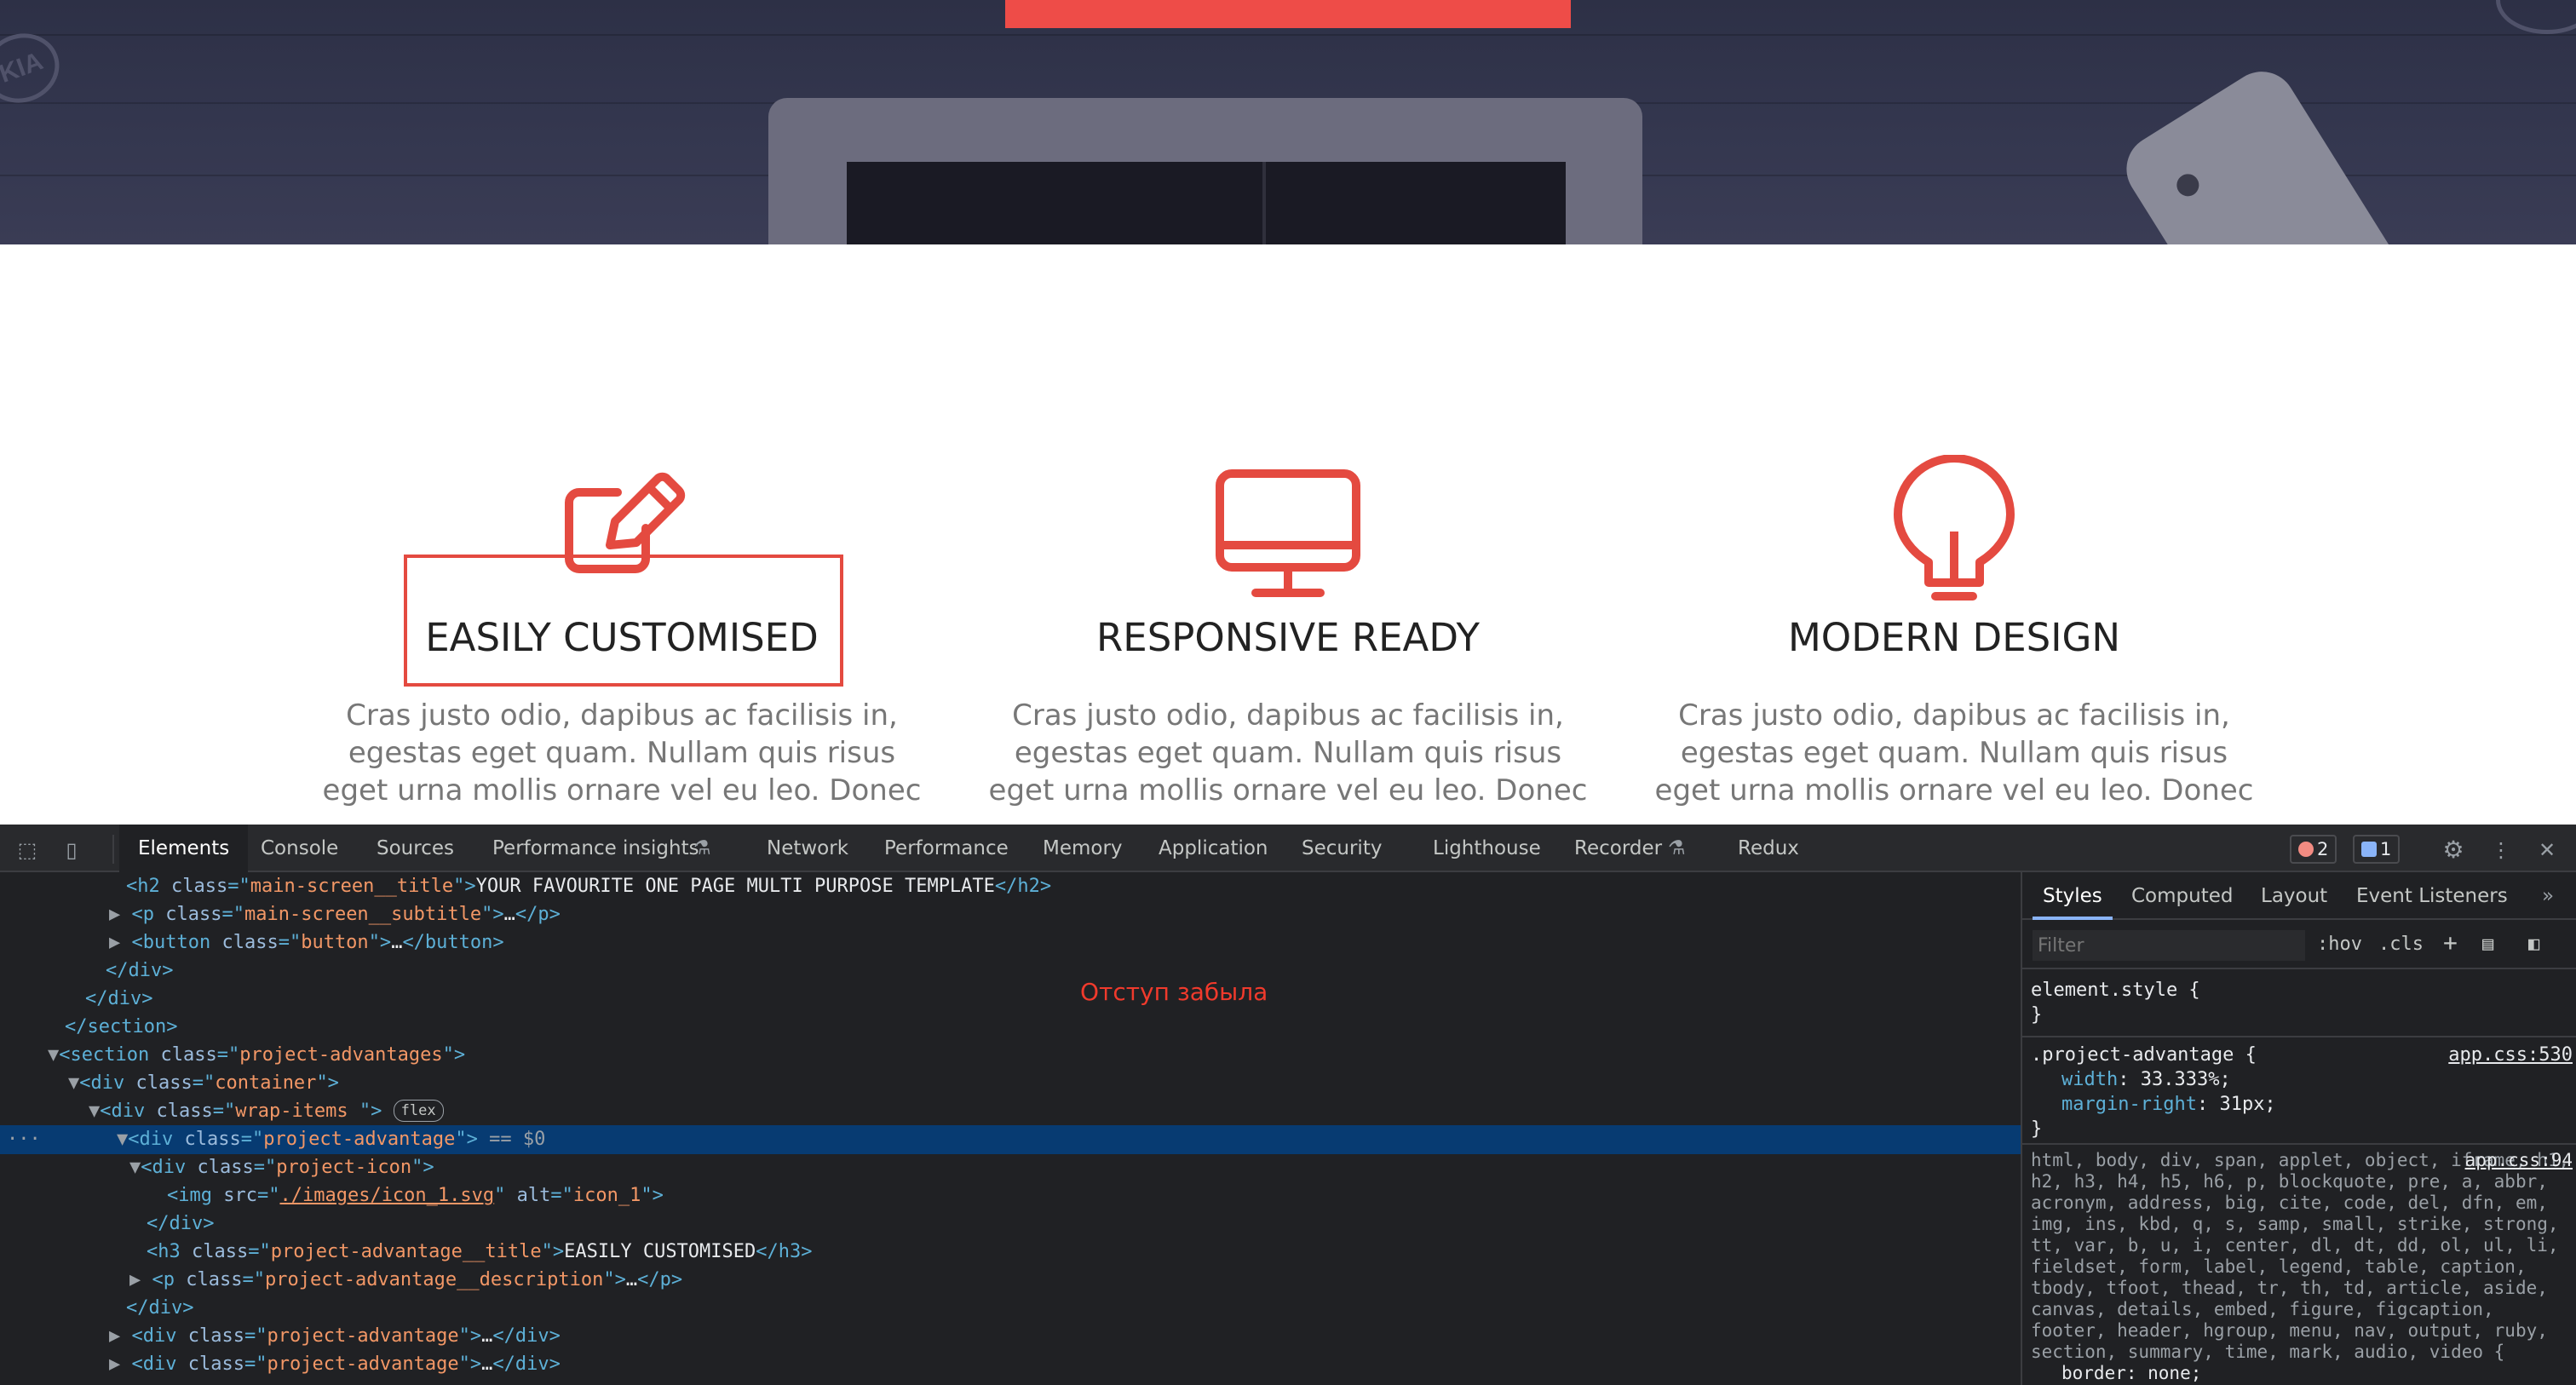 The image size is (2576, 1385). What do you see at coordinates (1342, 848) in the screenshot?
I see `tab-security: Security` at bounding box center [1342, 848].